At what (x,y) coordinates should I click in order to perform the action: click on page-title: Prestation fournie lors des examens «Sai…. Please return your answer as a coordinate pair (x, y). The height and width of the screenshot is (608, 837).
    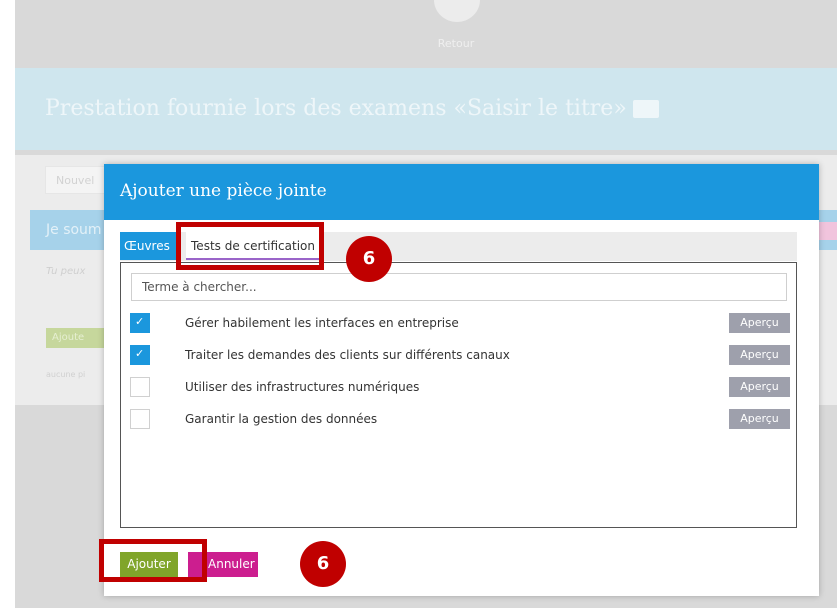
    Looking at the image, I should click on (352, 108).